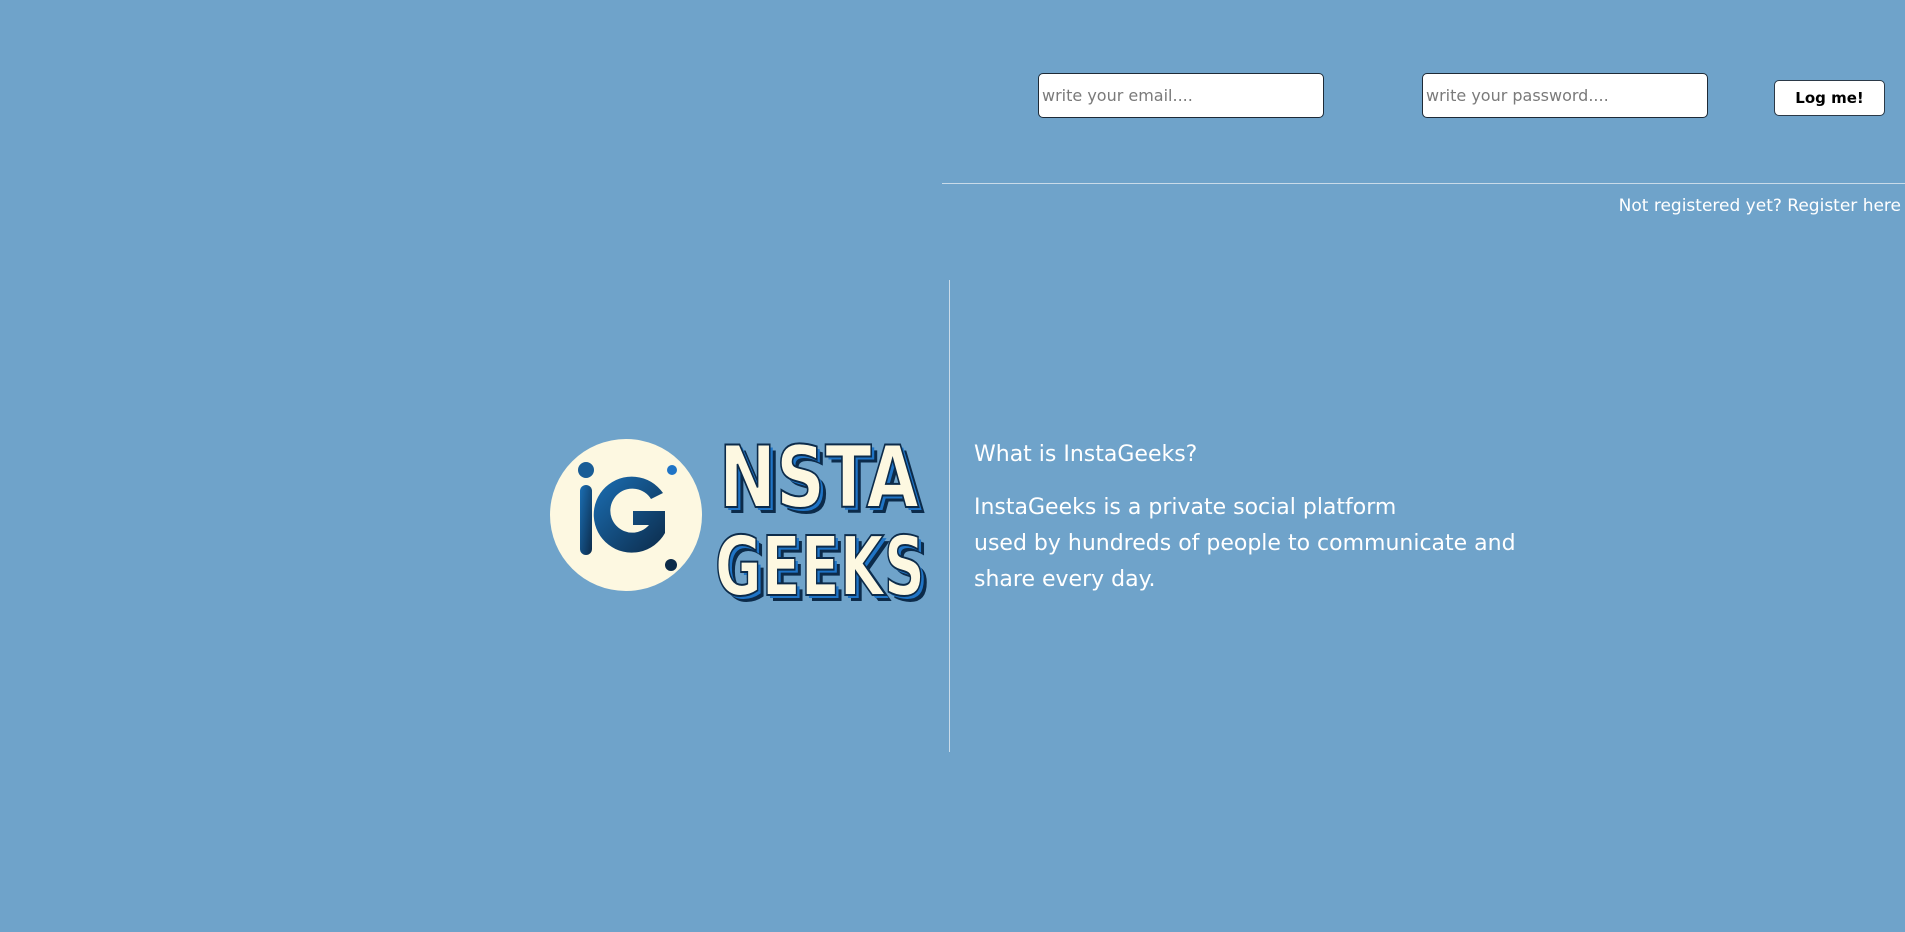 The image size is (1905, 932). I want to click on logo-wordmark: NSTA NSTA NSTA GEEKS GEEKS GEEKS, so click(822, 524).